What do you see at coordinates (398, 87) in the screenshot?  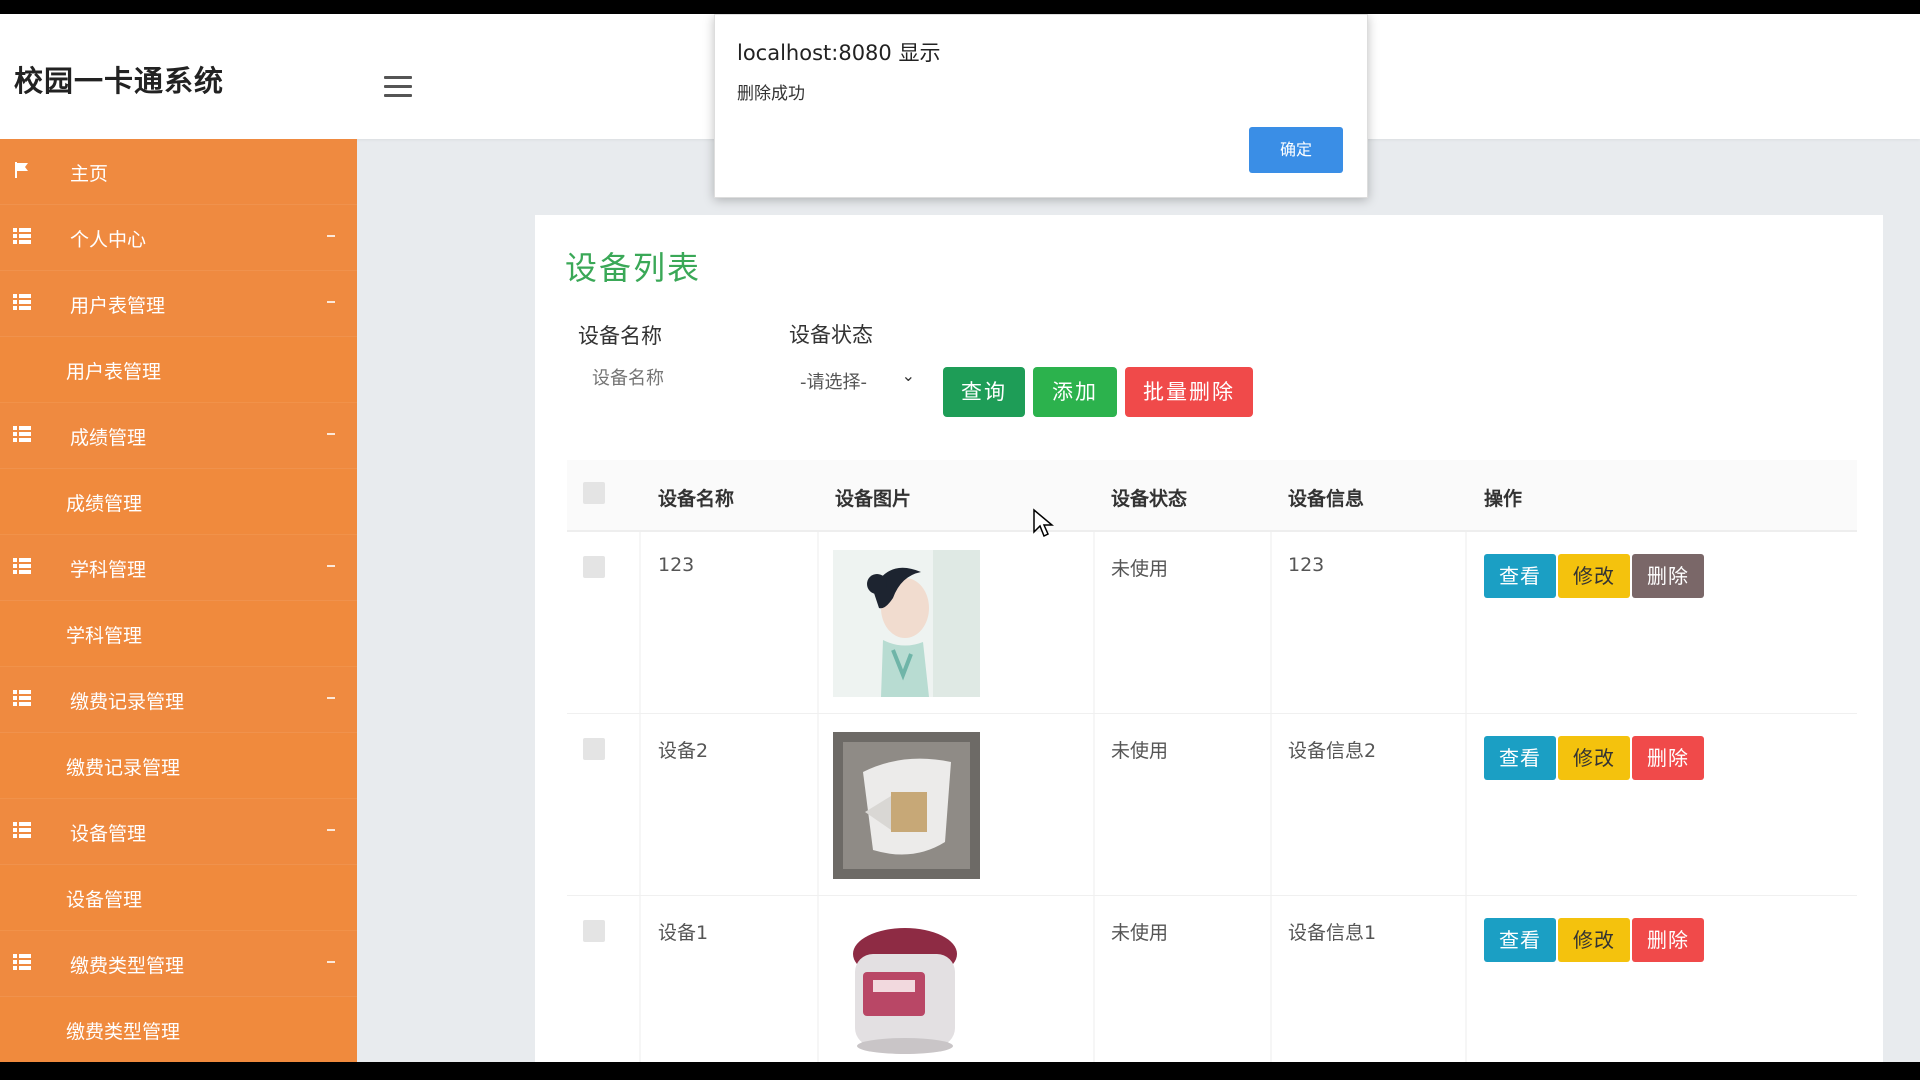 I see `menu-toggle-icon` at bounding box center [398, 87].